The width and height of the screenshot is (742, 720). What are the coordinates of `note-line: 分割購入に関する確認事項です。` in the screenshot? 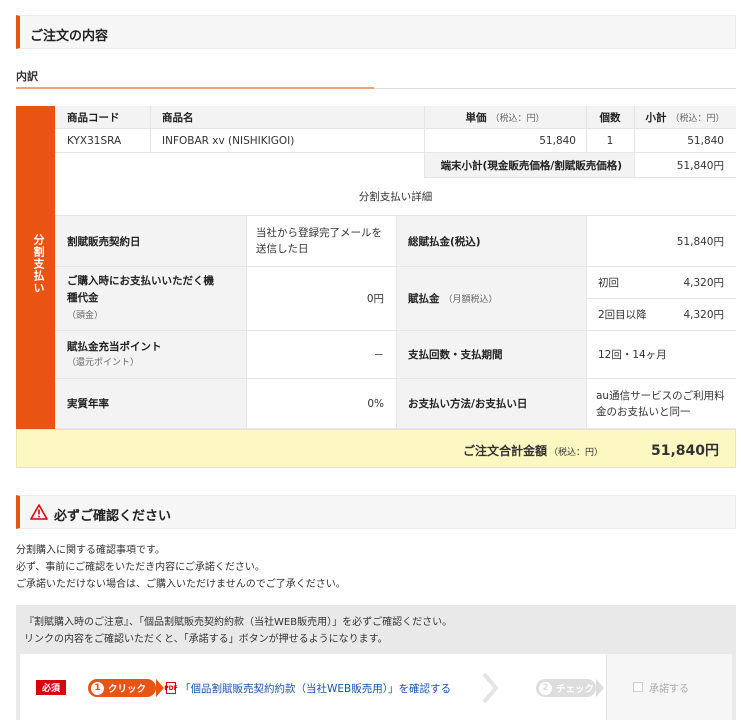 It's located at (90, 550).